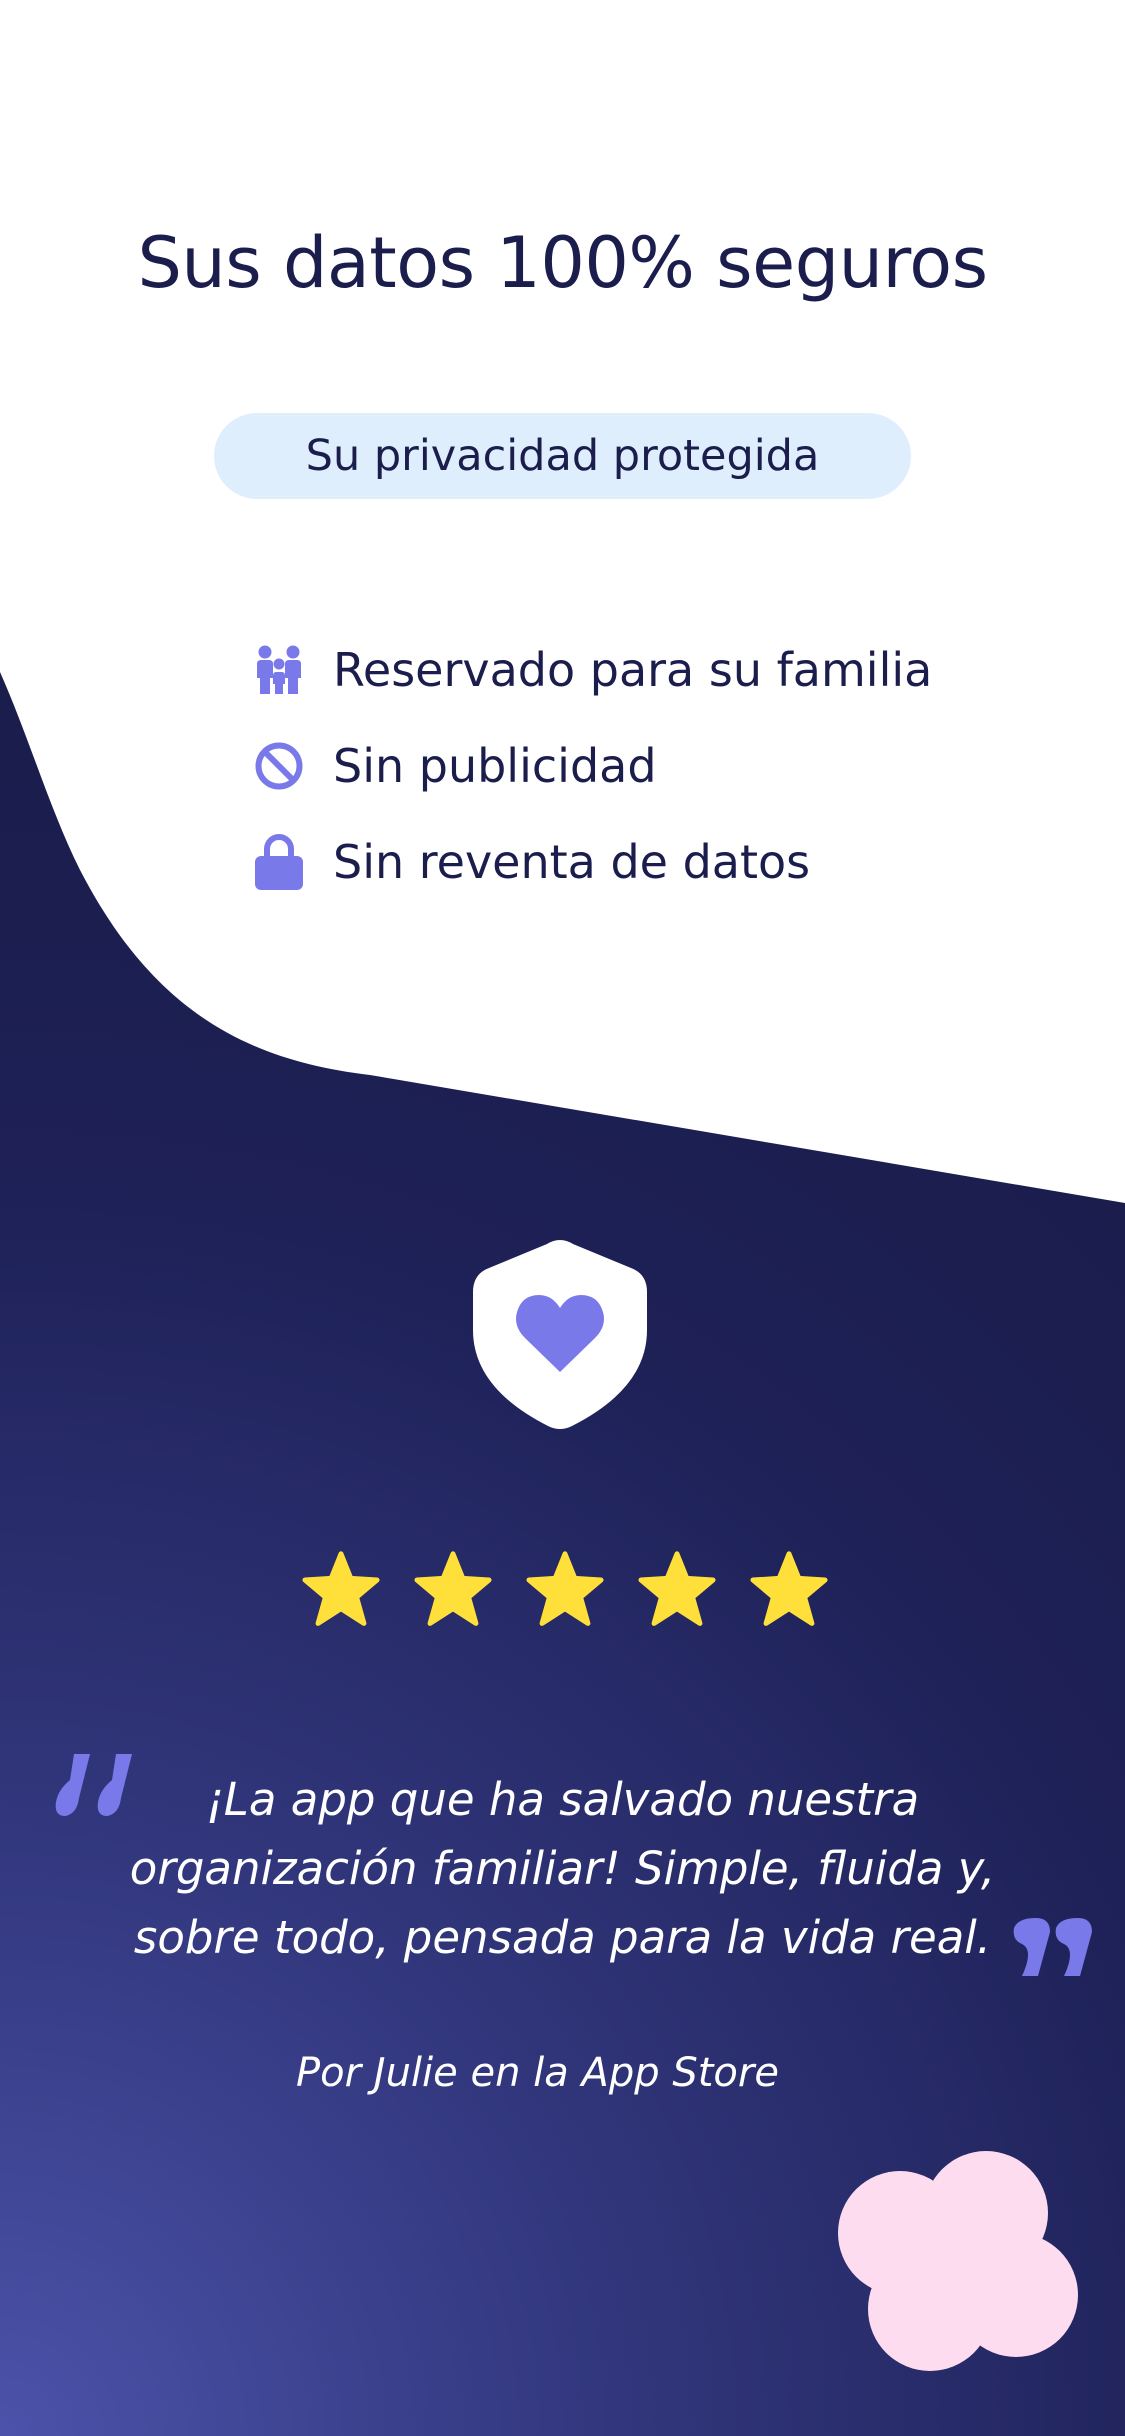 The width and height of the screenshot is (1125, 2436). Describe the element at coordinates (279, 670) in the screenshot. I see `family-icon` at that location.